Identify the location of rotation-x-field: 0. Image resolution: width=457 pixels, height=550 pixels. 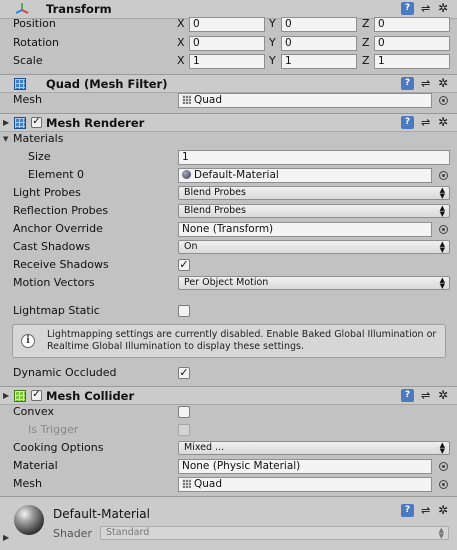
(227, 43).